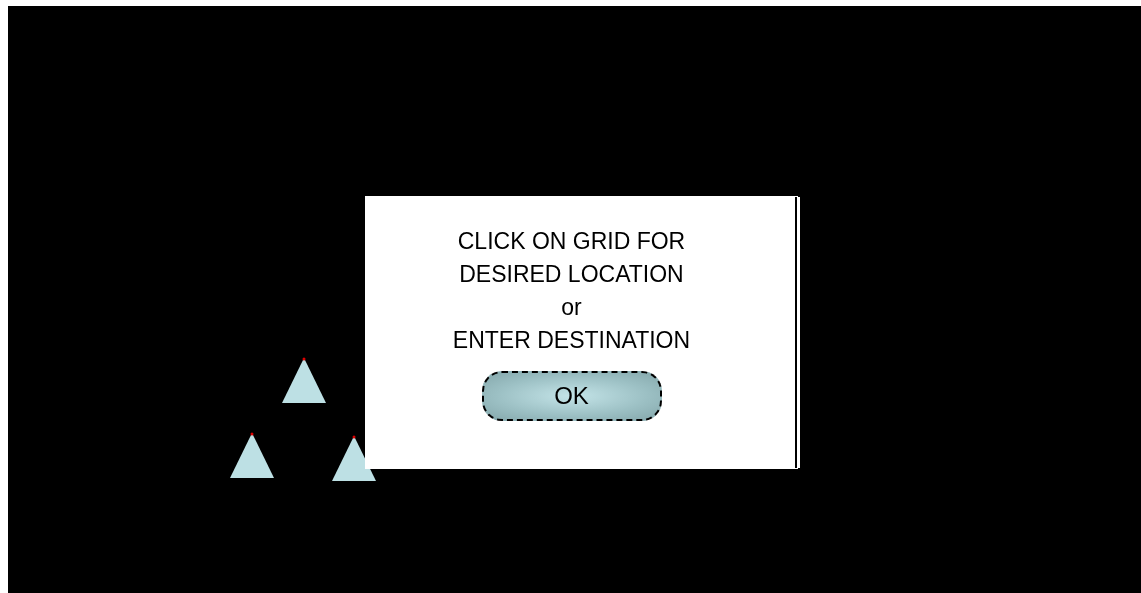  I want to click on message-line: DESIRED LOCATION, so click(571, 274).